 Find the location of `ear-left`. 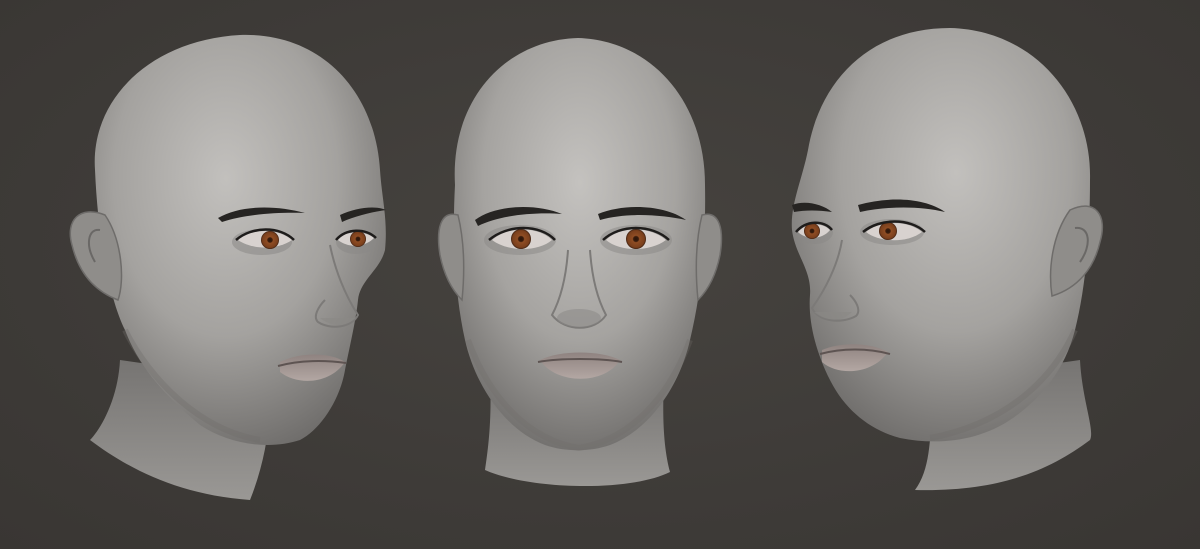

ear-left is located at coordinates (451, 257).